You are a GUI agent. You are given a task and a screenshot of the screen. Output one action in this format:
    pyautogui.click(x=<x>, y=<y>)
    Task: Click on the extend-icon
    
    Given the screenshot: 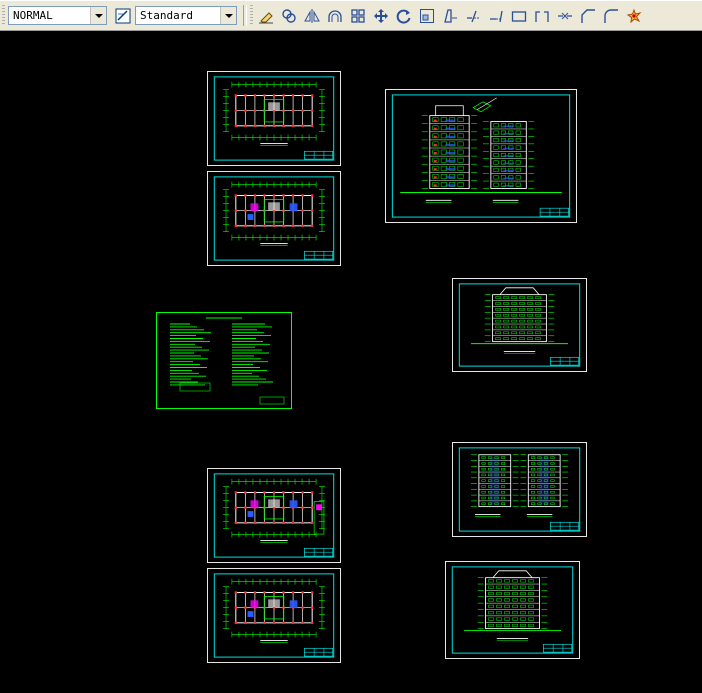 What is the action you would take?
    pyautogui.click(x=496, y=16)
    